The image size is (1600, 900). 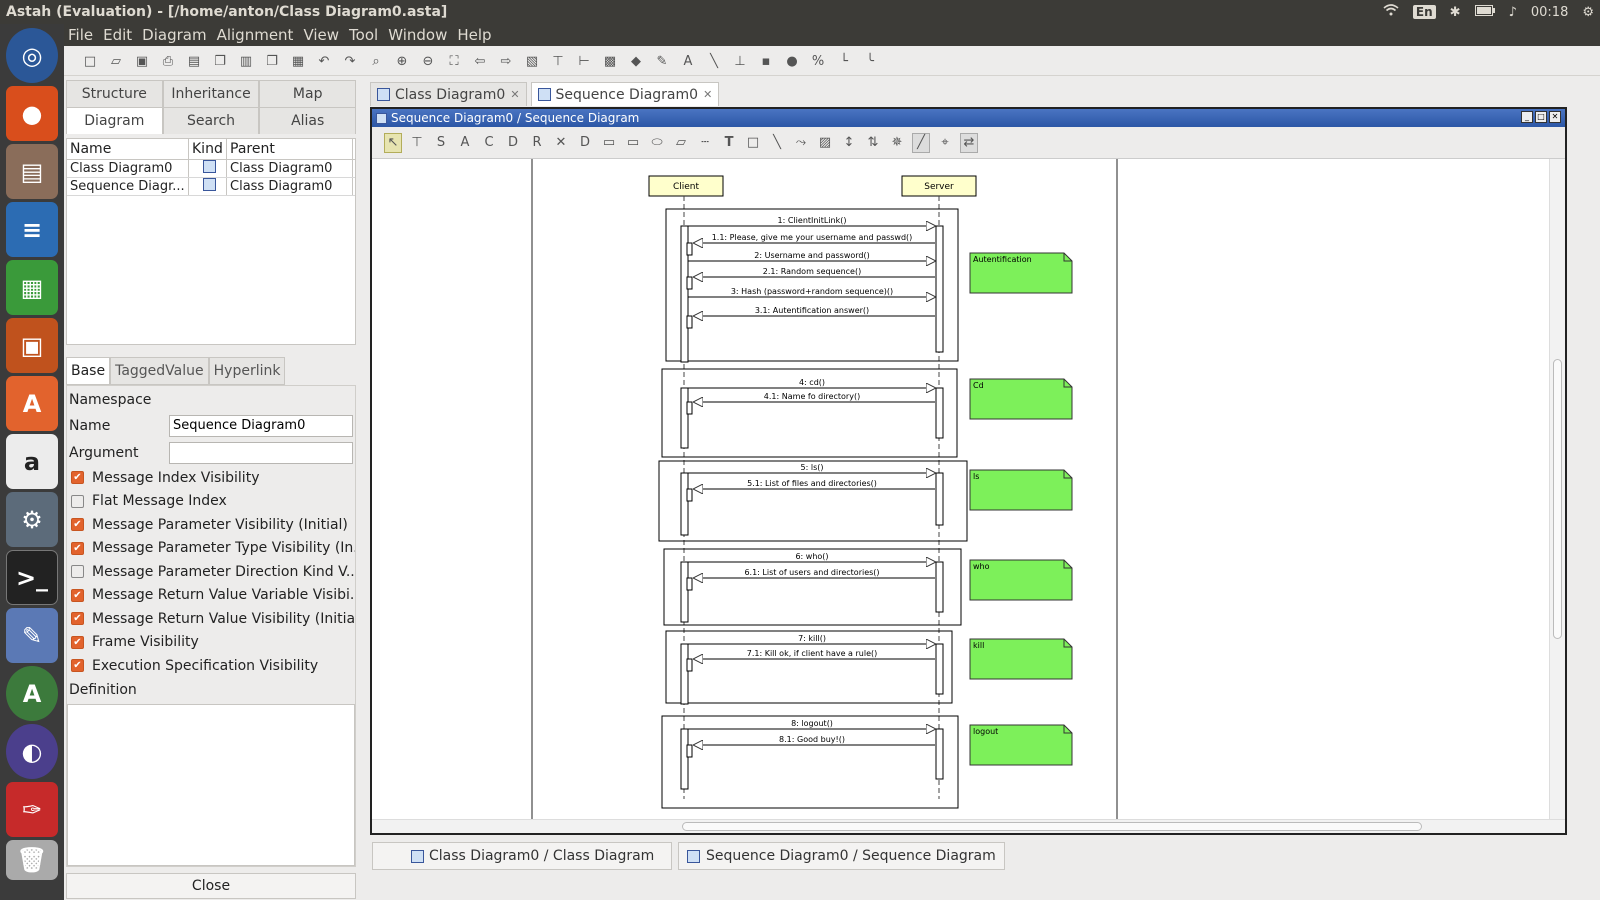 I want to click on column-kind: Kind, so click(x=208, y=149).